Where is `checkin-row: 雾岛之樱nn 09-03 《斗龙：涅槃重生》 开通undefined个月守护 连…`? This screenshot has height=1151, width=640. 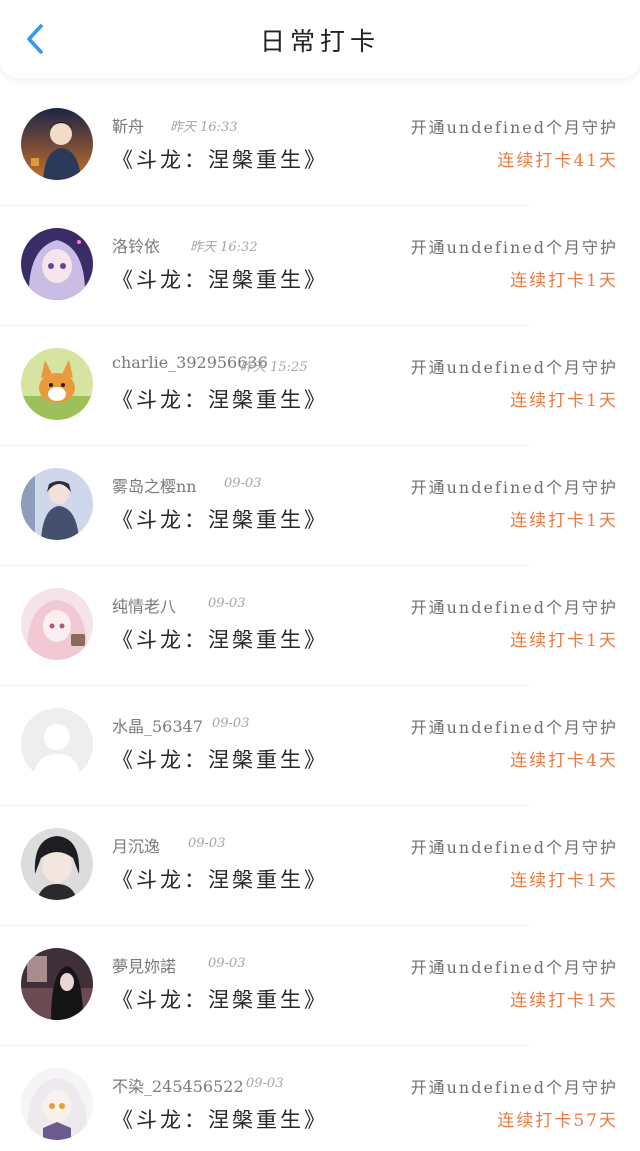
checkin-row: 雾岛之樱nn 09-03 《斗龙：涅槃重生》 开通undefined个月守护 连… is located at coordinates (320, 506).